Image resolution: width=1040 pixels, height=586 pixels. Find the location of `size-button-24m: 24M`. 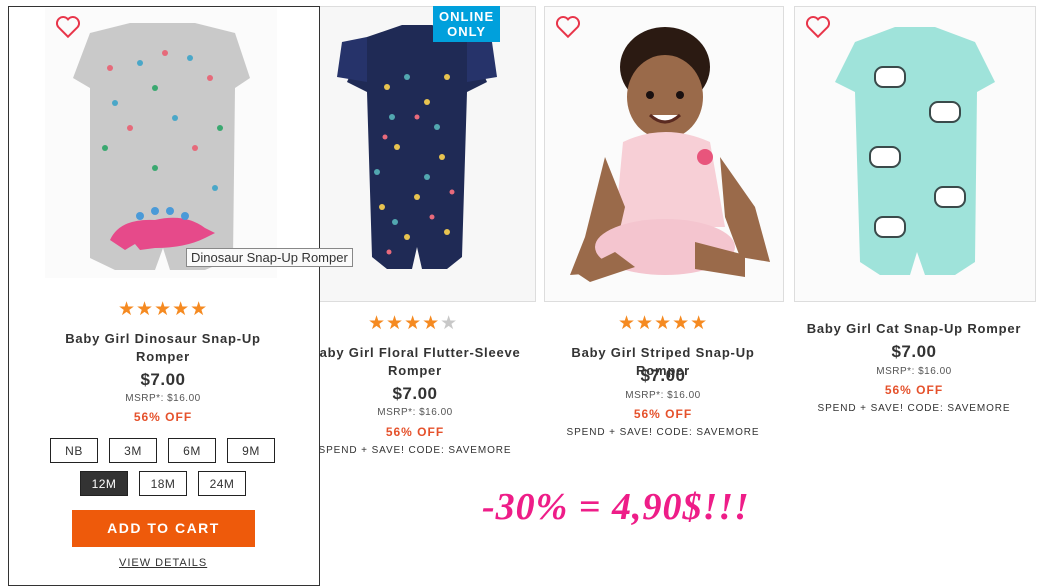

size-button-24m: 24M is located at coordinates (222, 483).